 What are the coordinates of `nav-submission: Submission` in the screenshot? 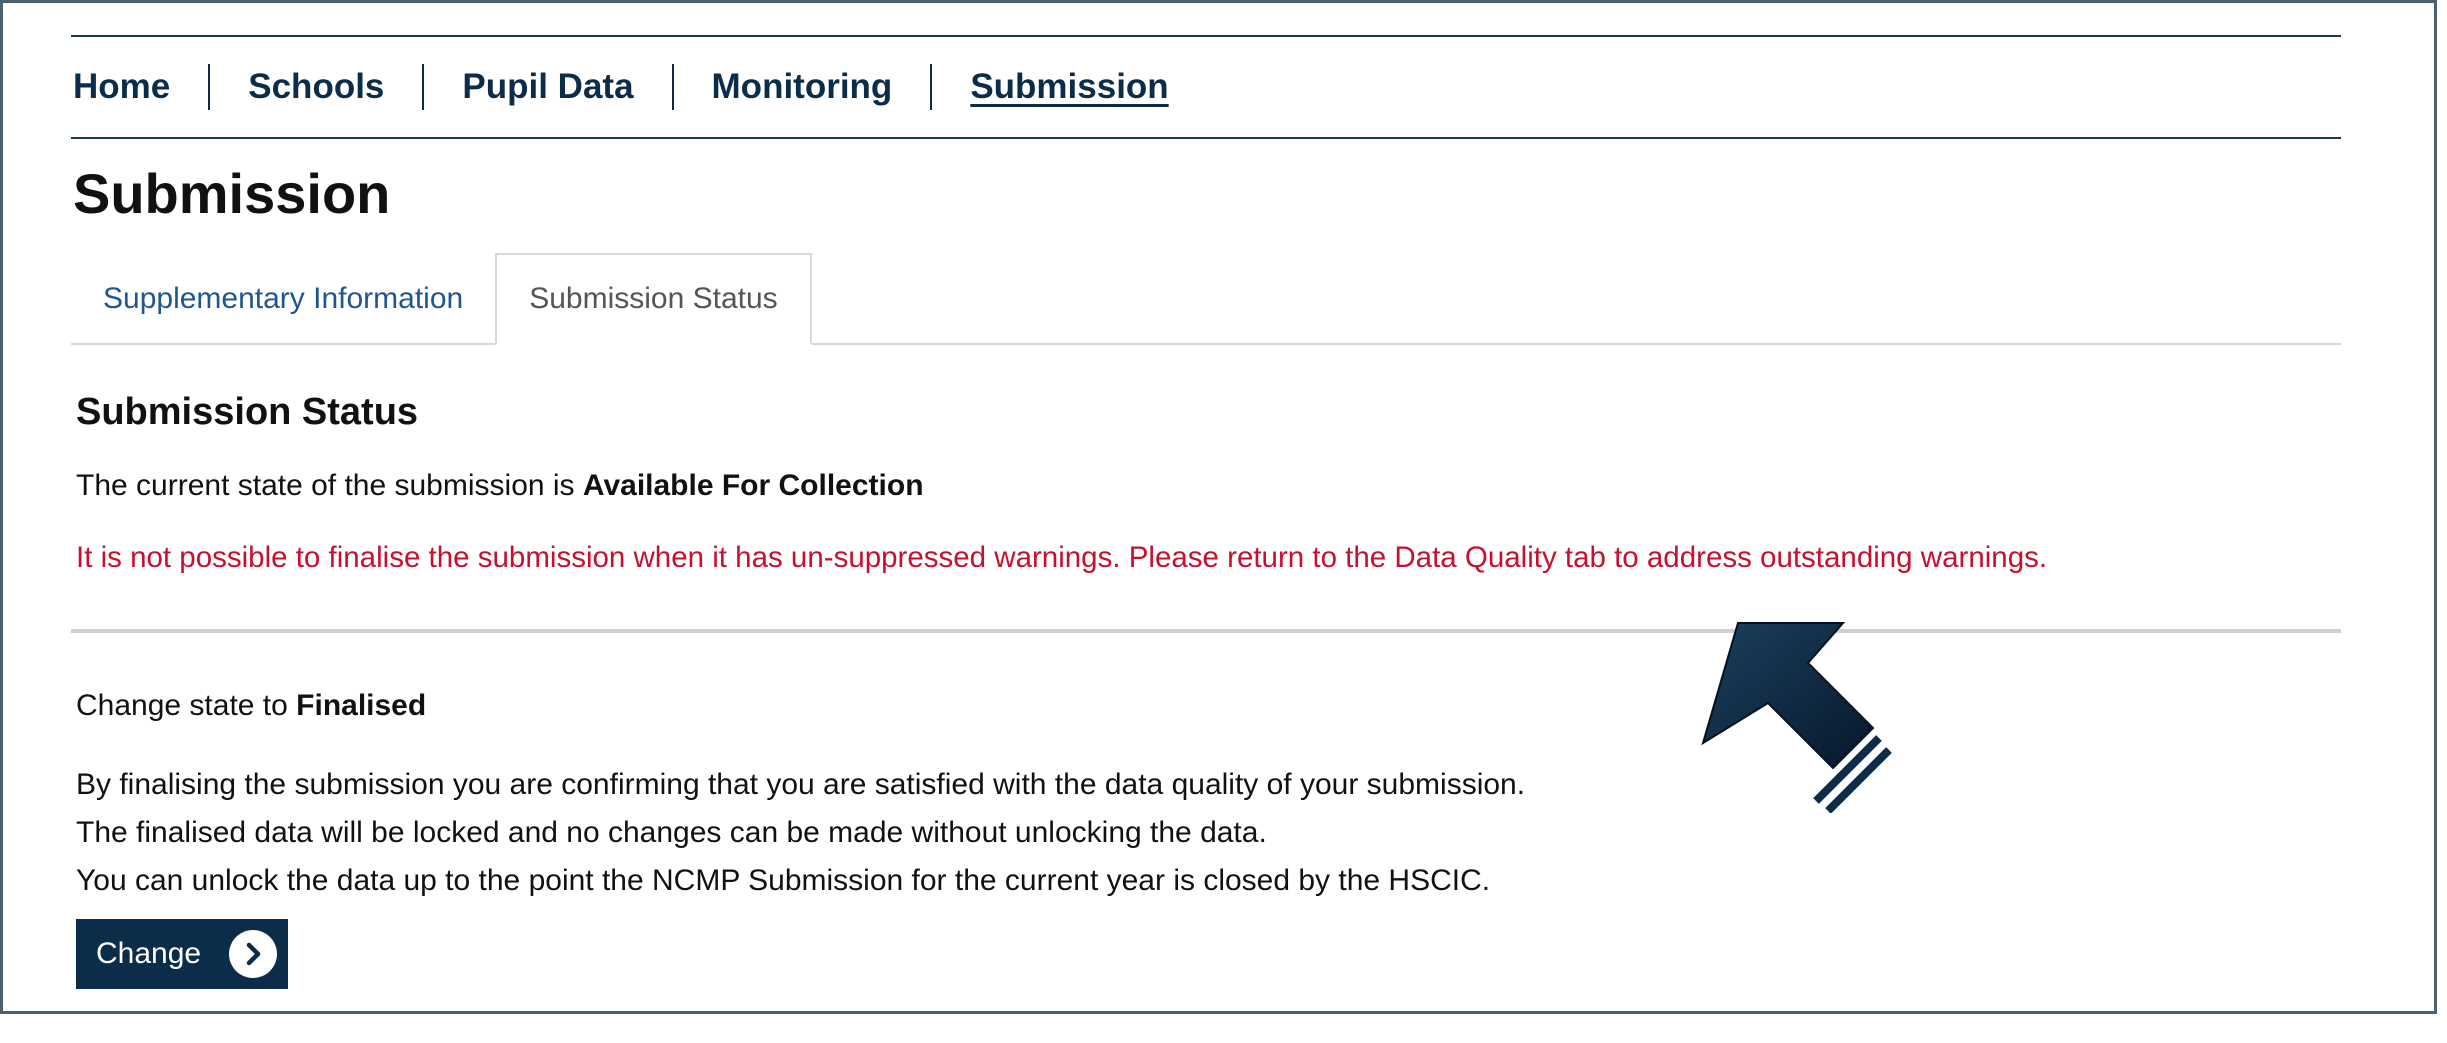 It's located at (1068, 87).